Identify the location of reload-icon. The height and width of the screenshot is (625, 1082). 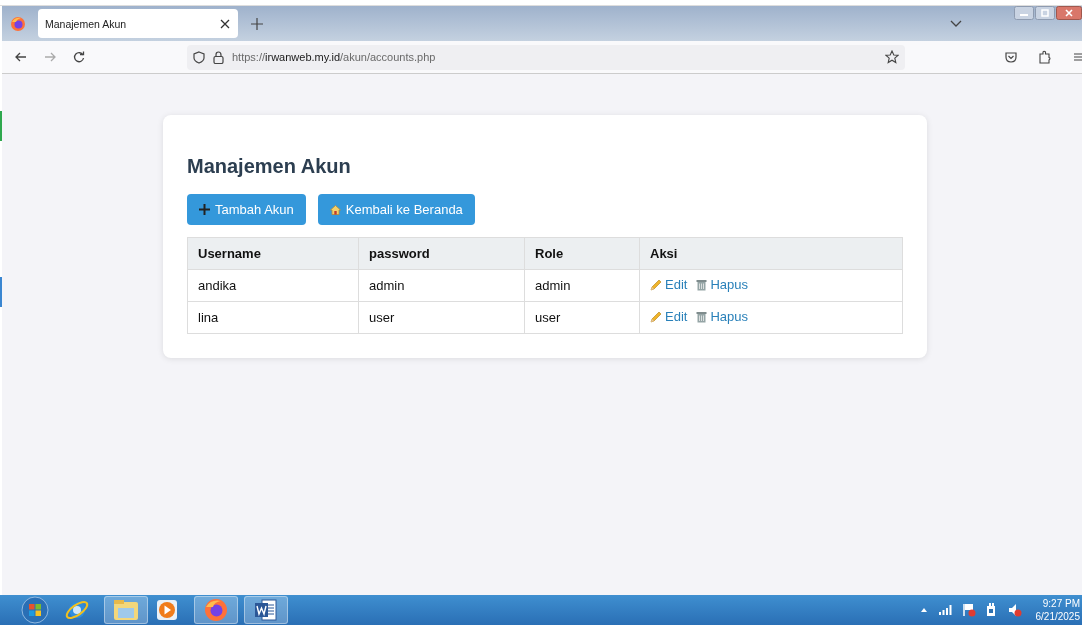
(79, 57).